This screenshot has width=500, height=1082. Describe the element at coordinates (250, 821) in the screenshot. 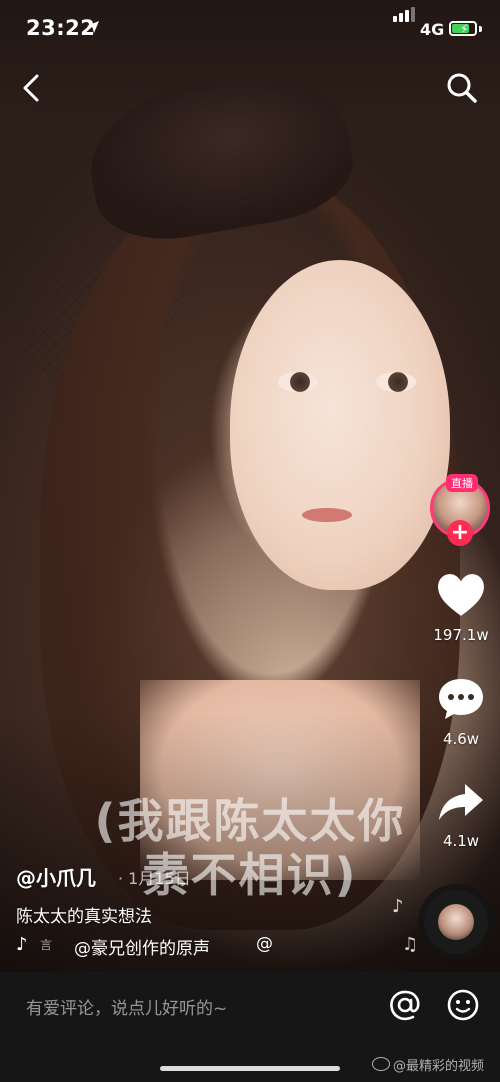

I see `subtitle-line-1: (我跟陈太太你` at that location.